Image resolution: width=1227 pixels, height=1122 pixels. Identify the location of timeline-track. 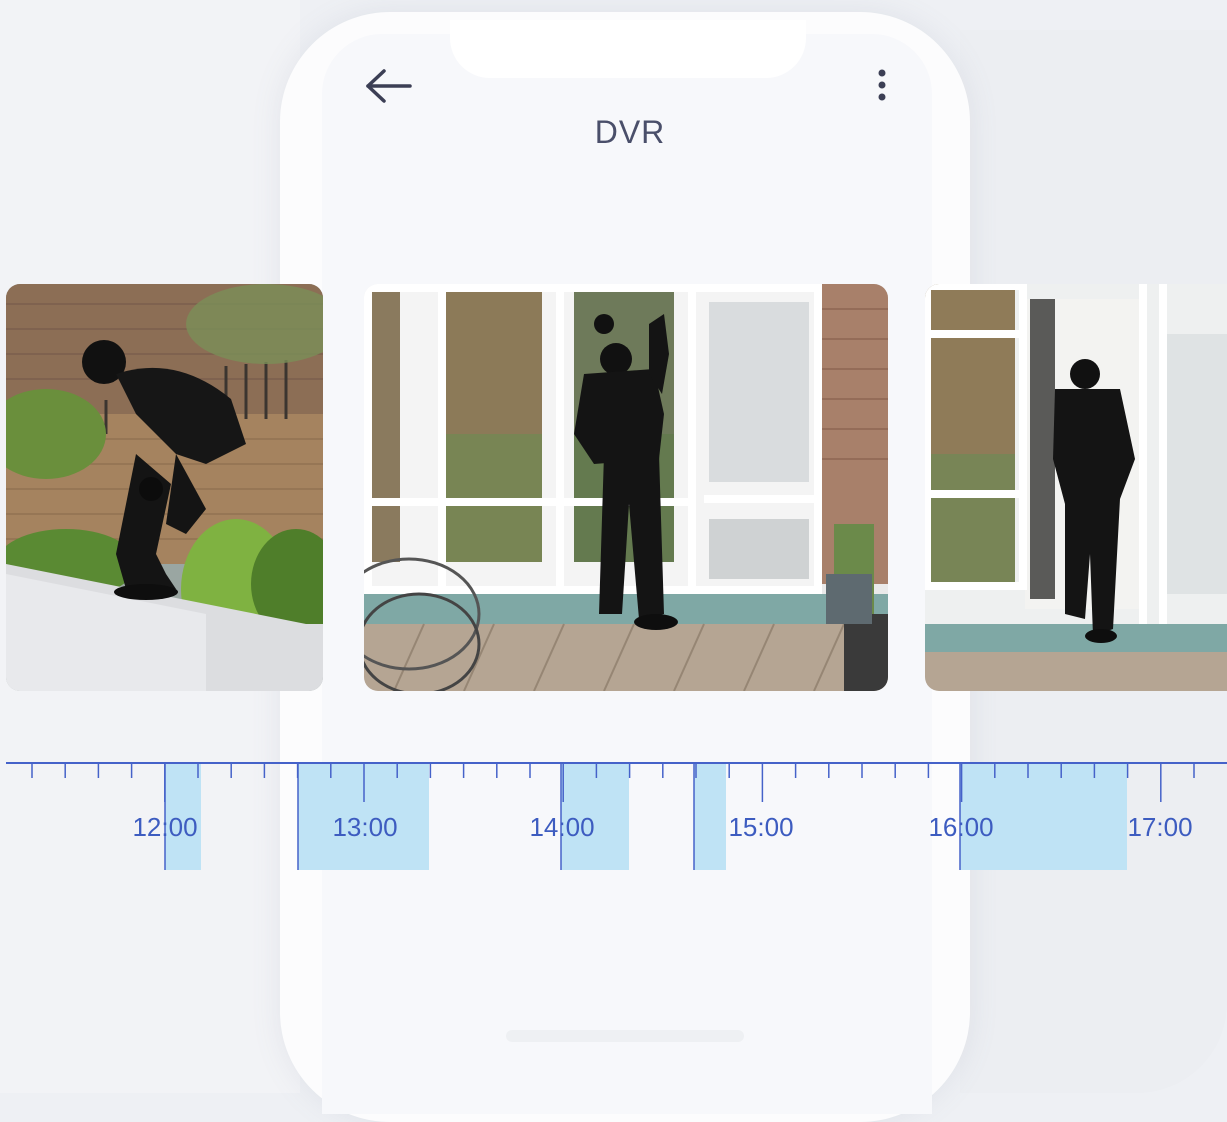
(613, 810).